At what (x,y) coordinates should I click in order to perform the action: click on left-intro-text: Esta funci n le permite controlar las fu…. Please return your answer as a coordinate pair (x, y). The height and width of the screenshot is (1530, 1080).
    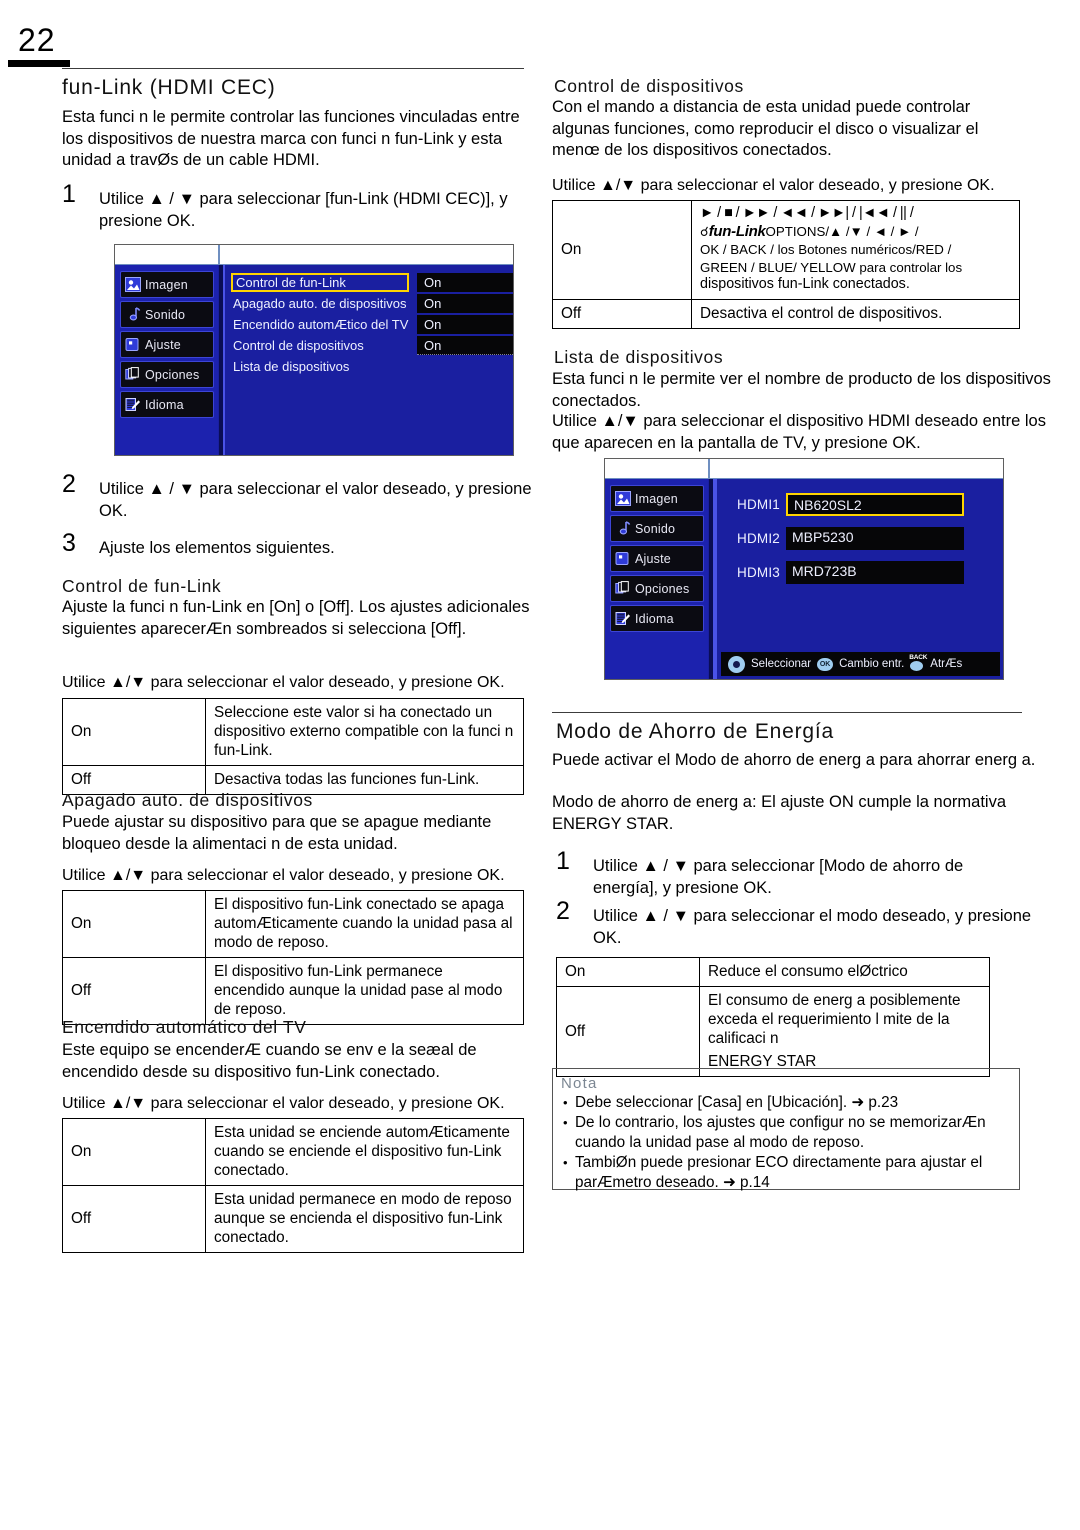
    Looking at the image, I should click on (291, 138).